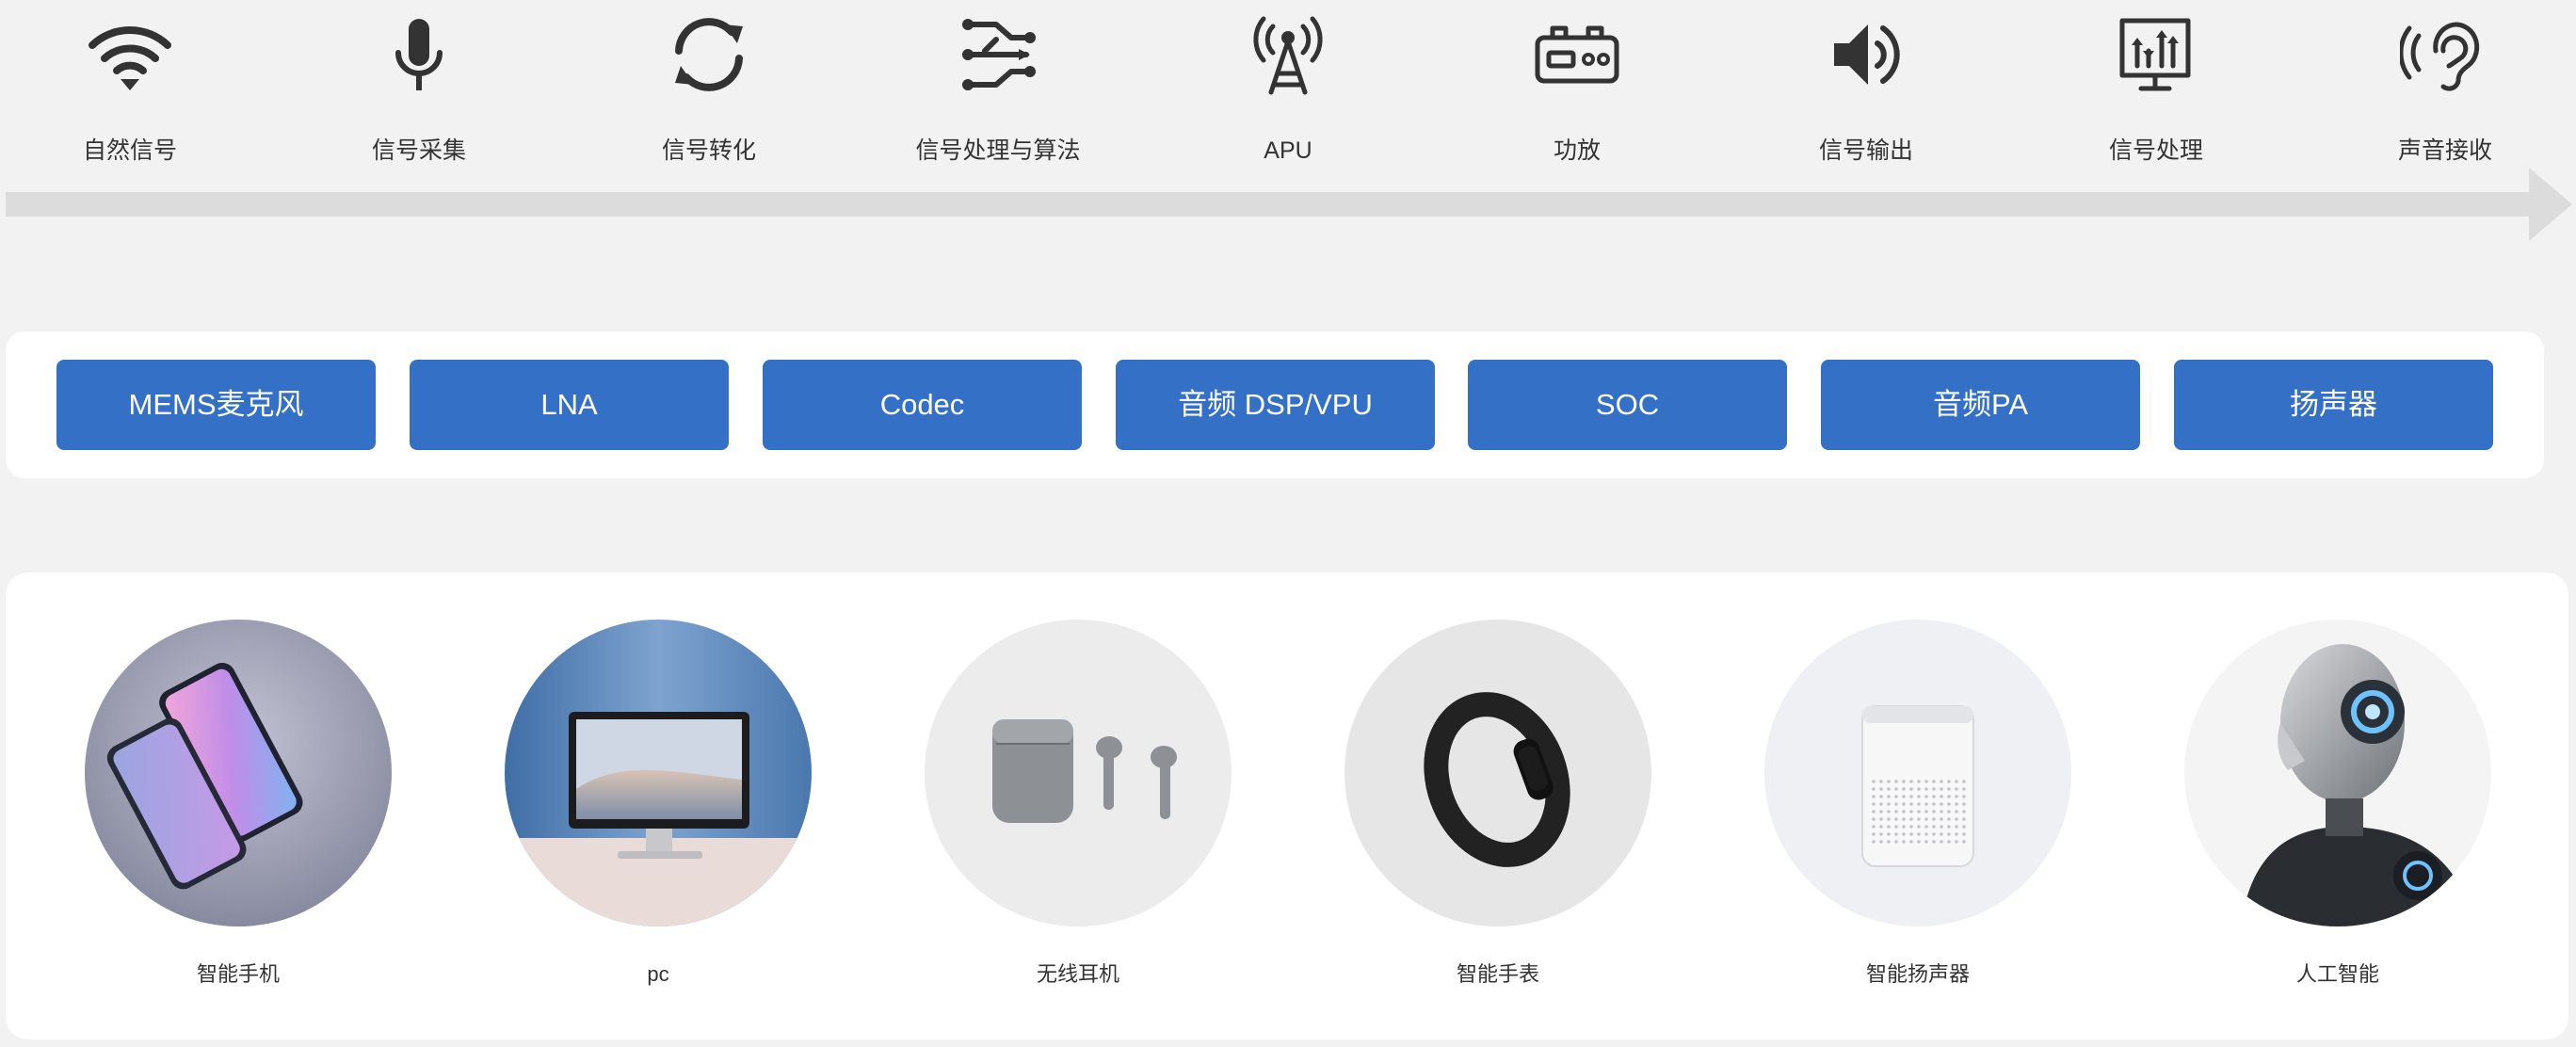  I want to click on application-smart-watch: 智能手表, so click(1497, 804).